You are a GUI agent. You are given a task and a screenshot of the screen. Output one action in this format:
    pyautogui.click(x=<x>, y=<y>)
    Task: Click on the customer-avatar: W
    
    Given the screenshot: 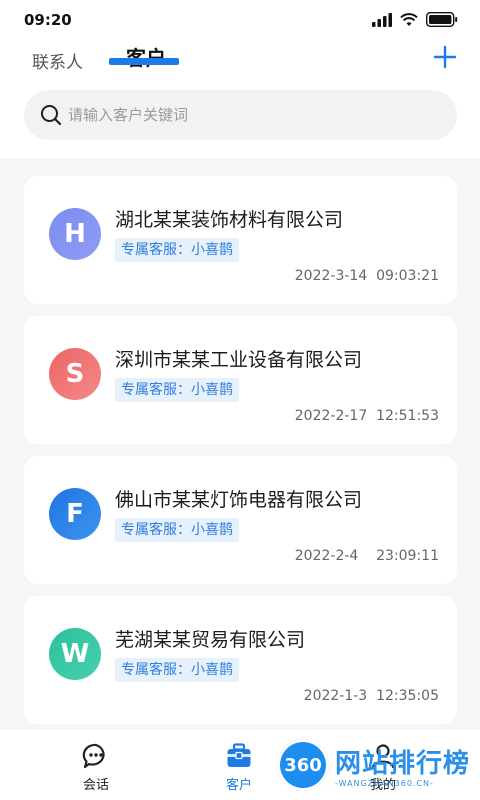 What is the action you would take?
    pyautogui.click(x=75, y=654)
    